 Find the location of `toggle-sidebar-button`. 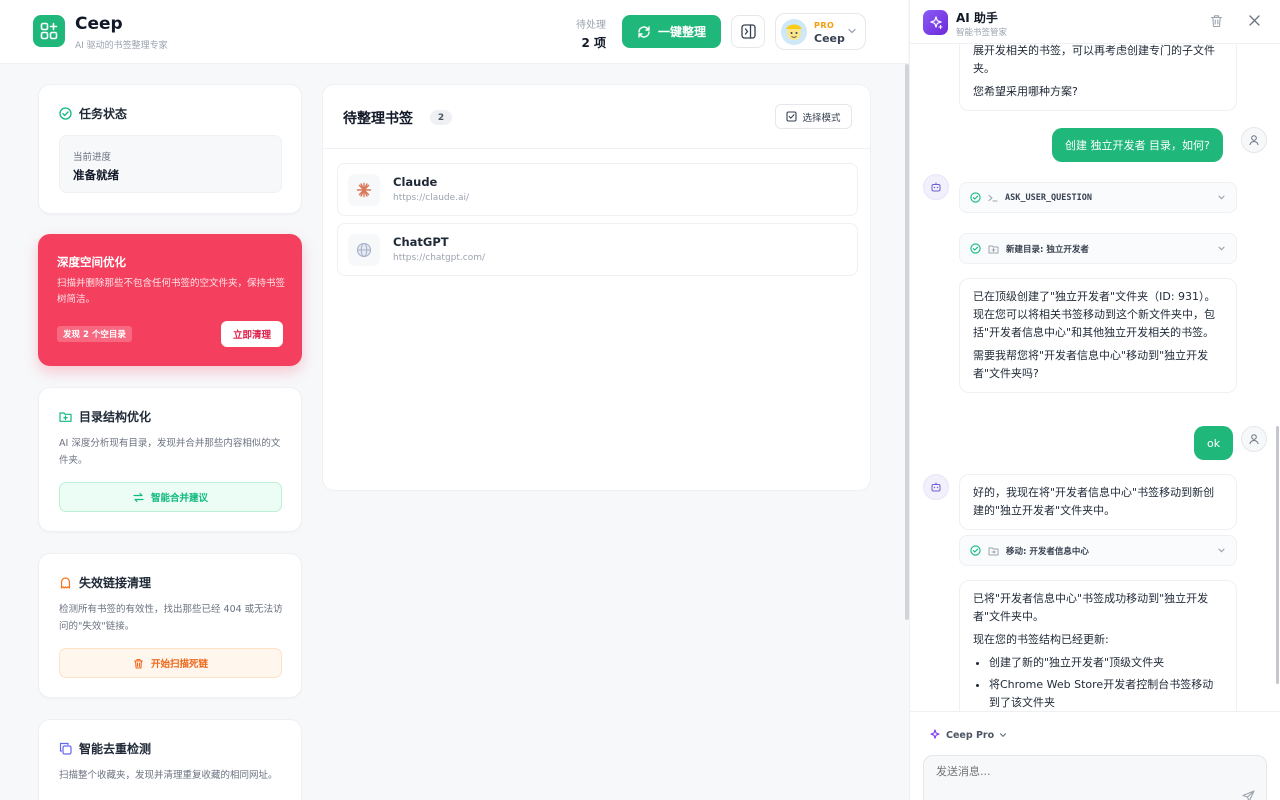

toggle-sidebar-button is located at coordinates (748, 31).